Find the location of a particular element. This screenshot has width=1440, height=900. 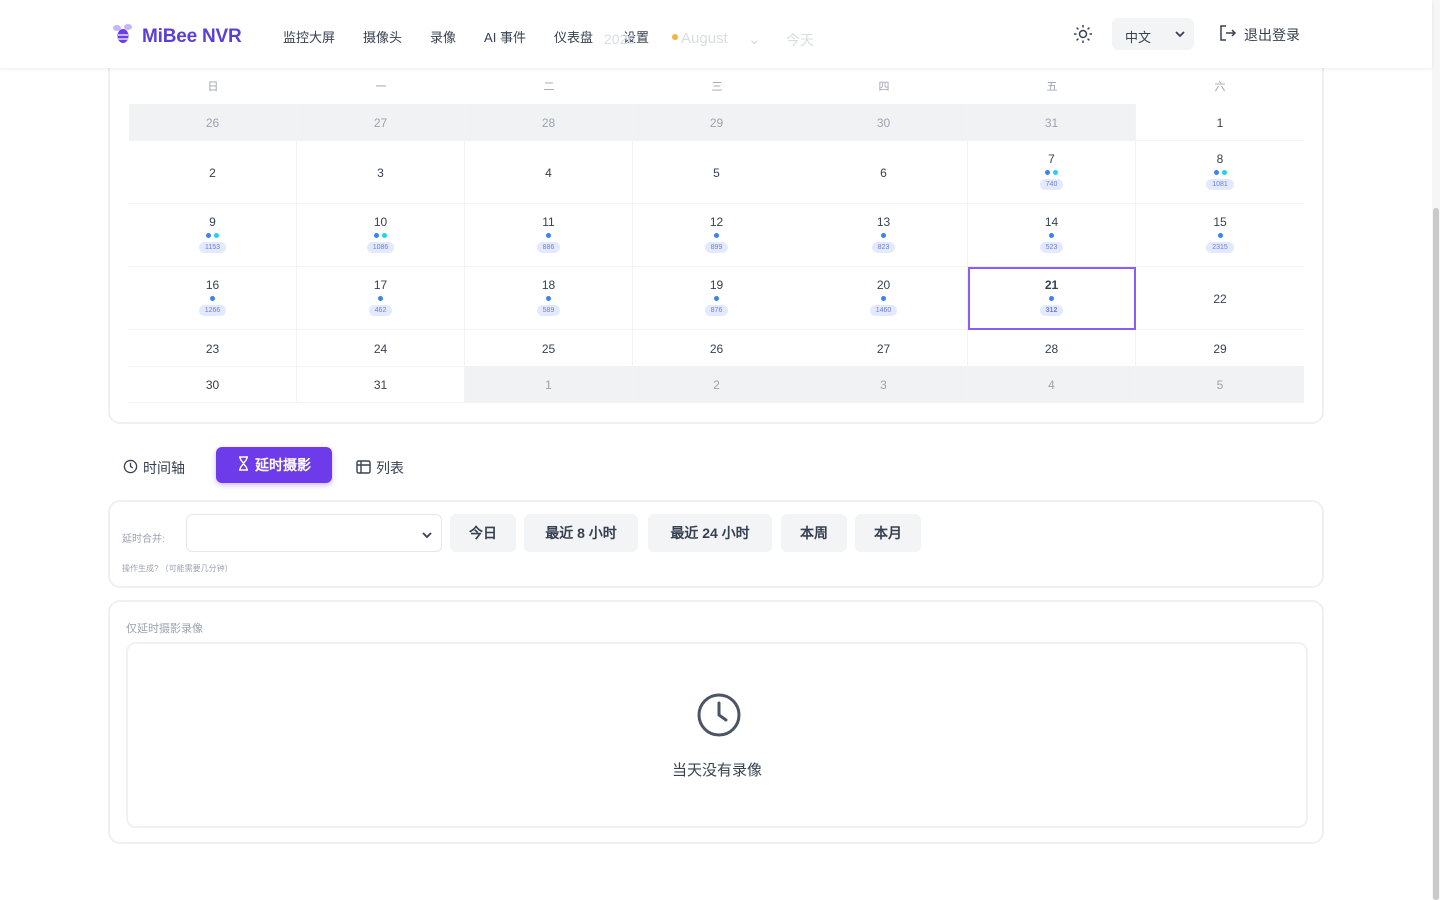

nav-item-recordings: 录像 is located at coordinates (443, 36).